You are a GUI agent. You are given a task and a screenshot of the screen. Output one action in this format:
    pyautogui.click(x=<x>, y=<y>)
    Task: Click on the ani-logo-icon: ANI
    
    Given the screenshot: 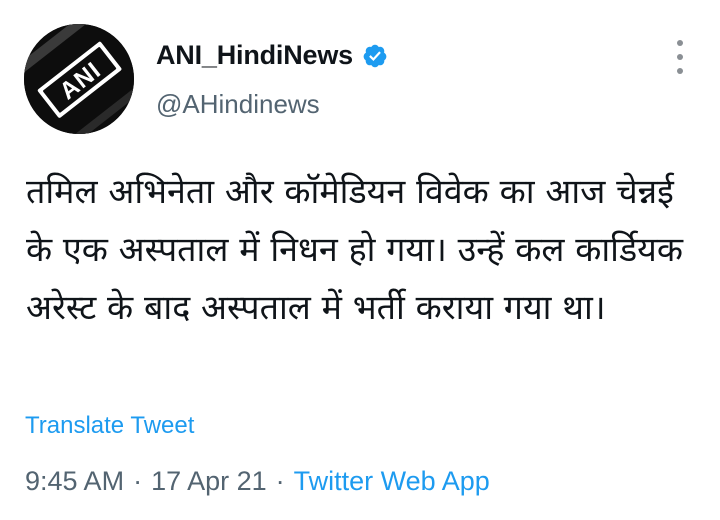 What is the action you would take?
    pyautogui.click(x=79, y=79)
    